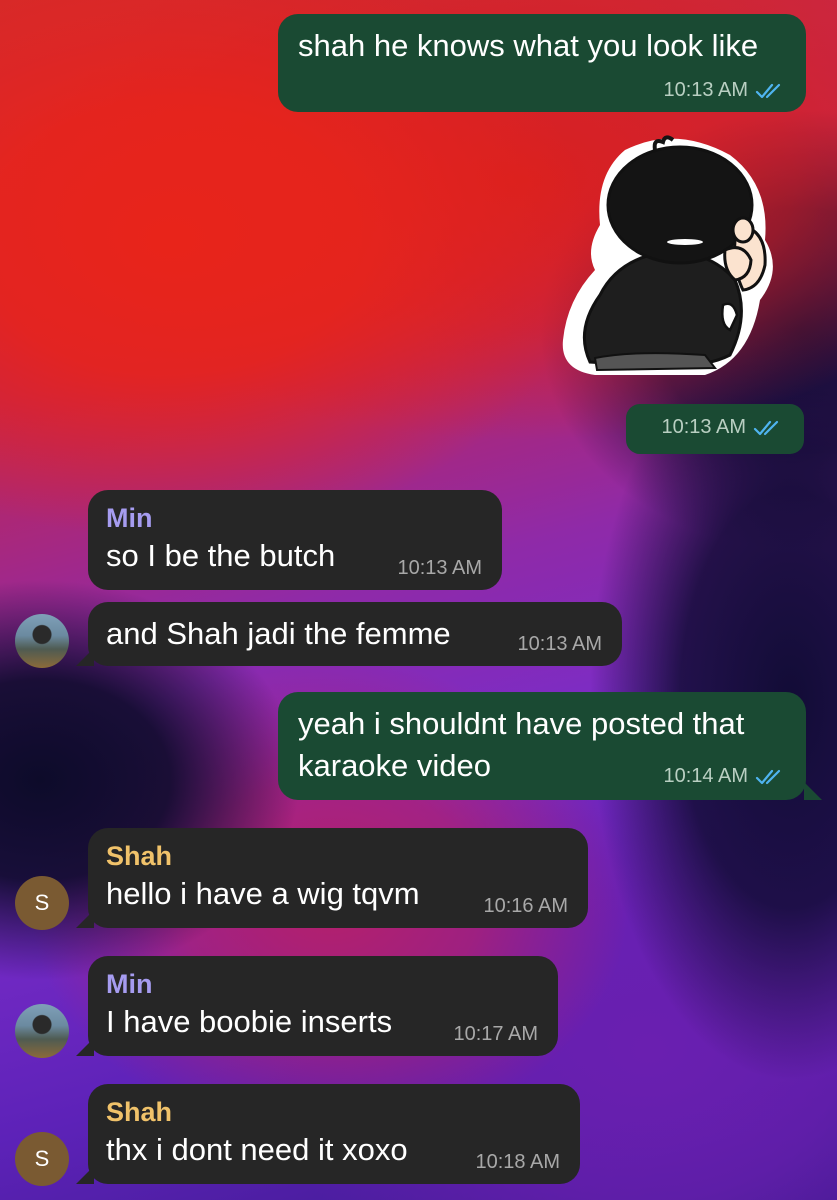  I want to click on message-text-line-2: karaoke video, so click(395, 765).